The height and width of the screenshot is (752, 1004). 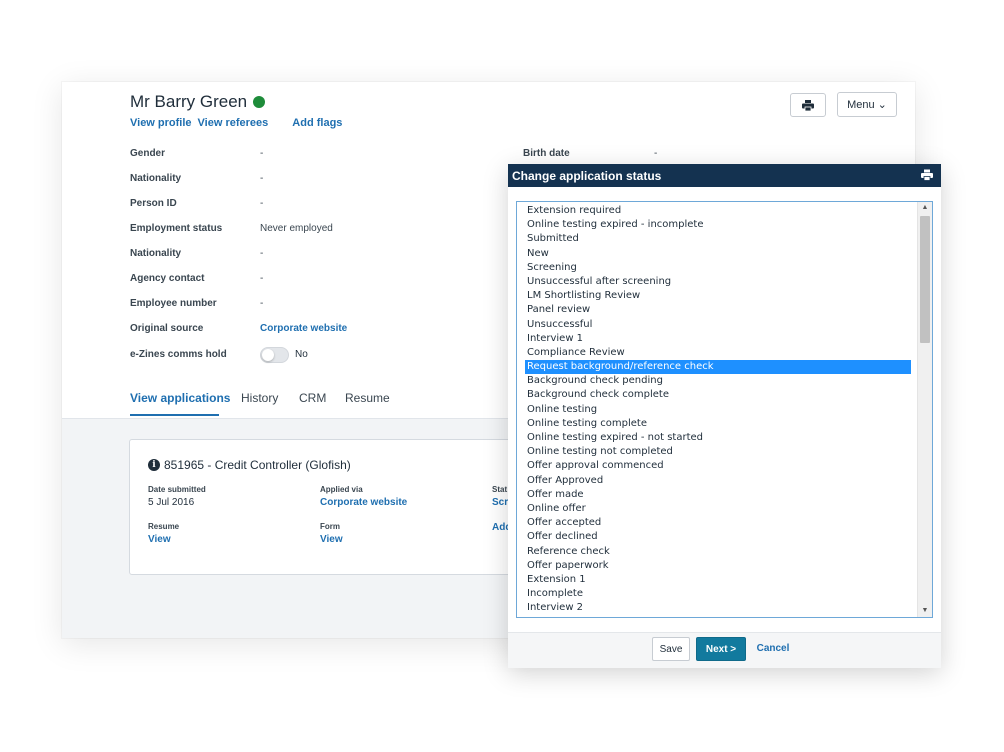 I want to click on form-label: Form, so click(x=330, y=526).